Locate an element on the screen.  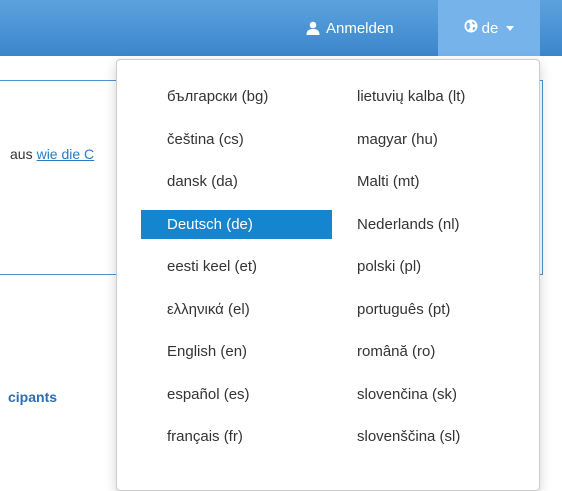
language-option: polski (pl) is located at coordinates (428, 266).